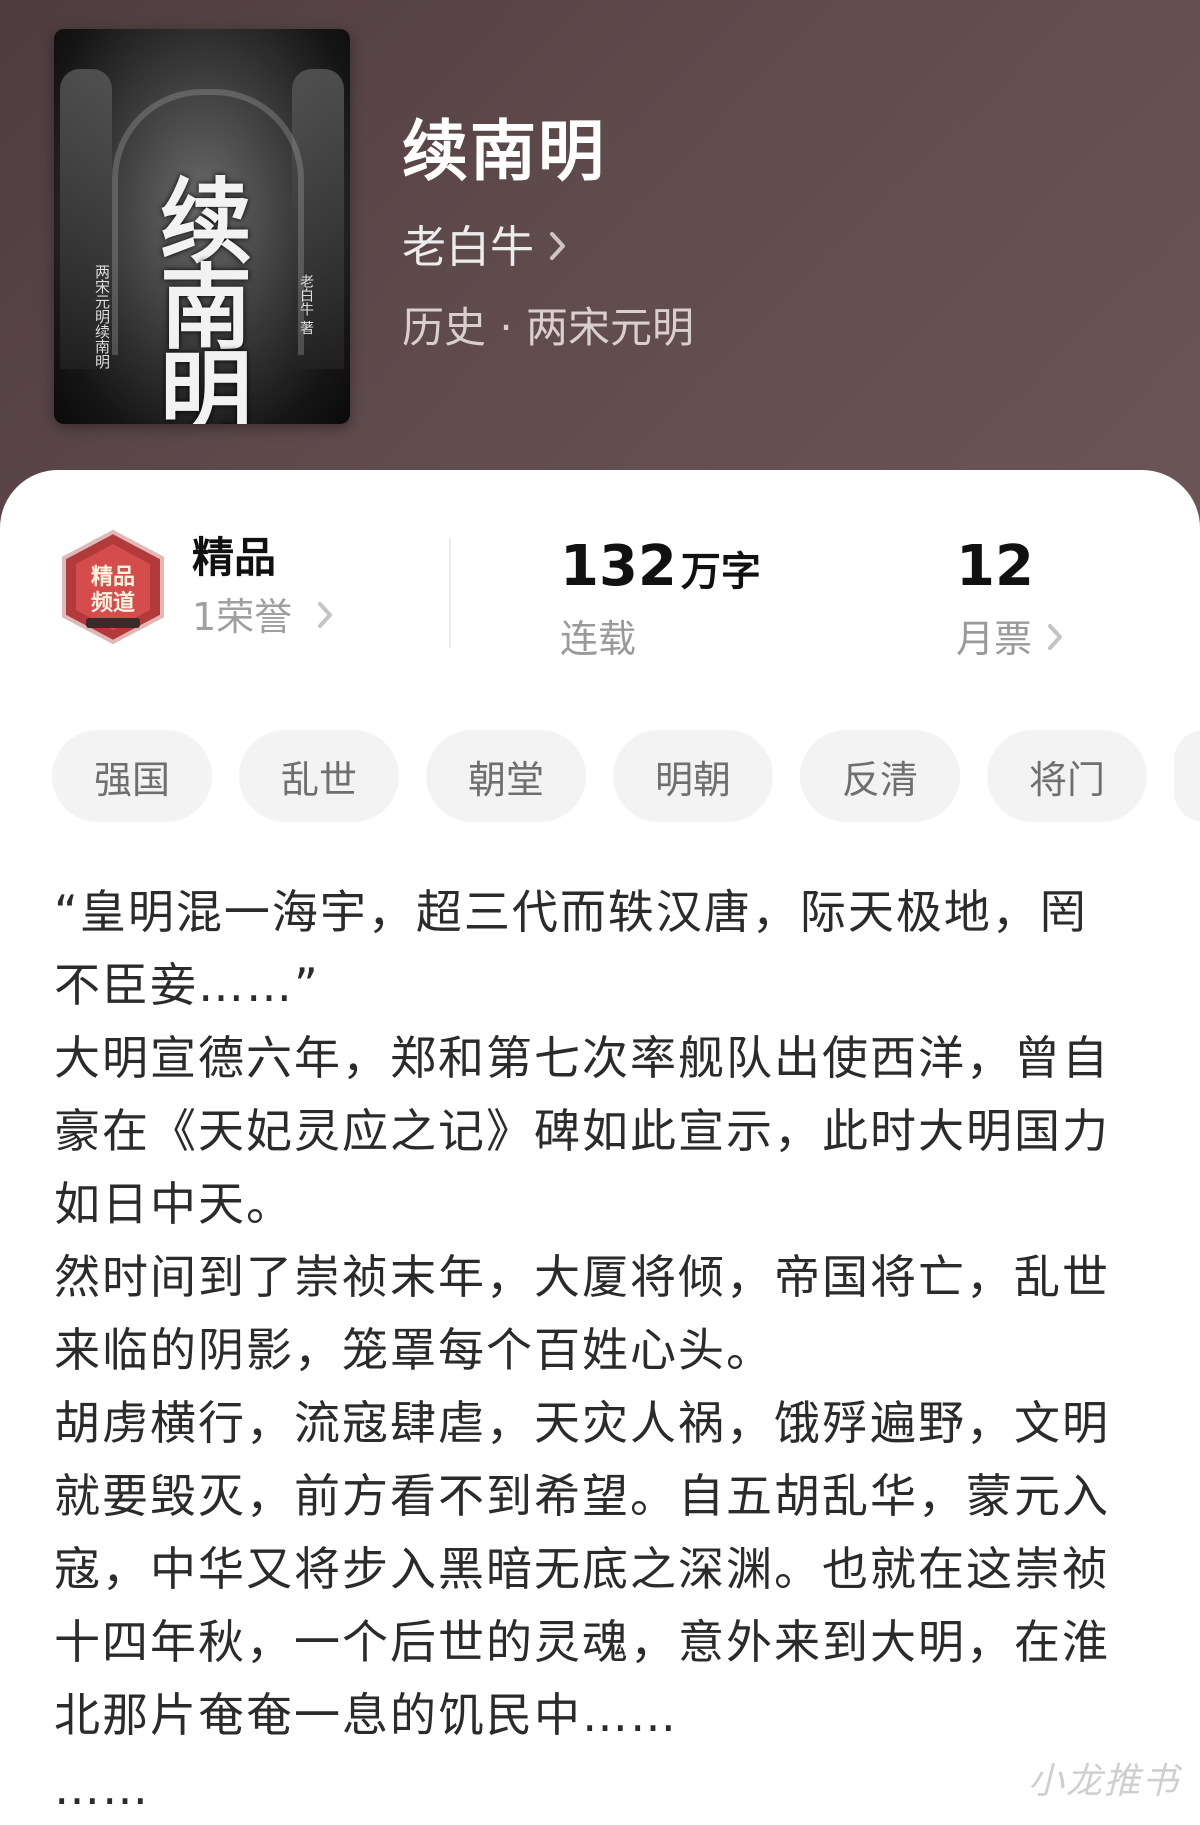  What do you see at coordinates (571, 948) in the screenshot?
I see `description-paragraph: “皇明混一海宇，超三代而轶汉唐，际天极地，罔不臣妾……”` at bounding box center [571, 948].